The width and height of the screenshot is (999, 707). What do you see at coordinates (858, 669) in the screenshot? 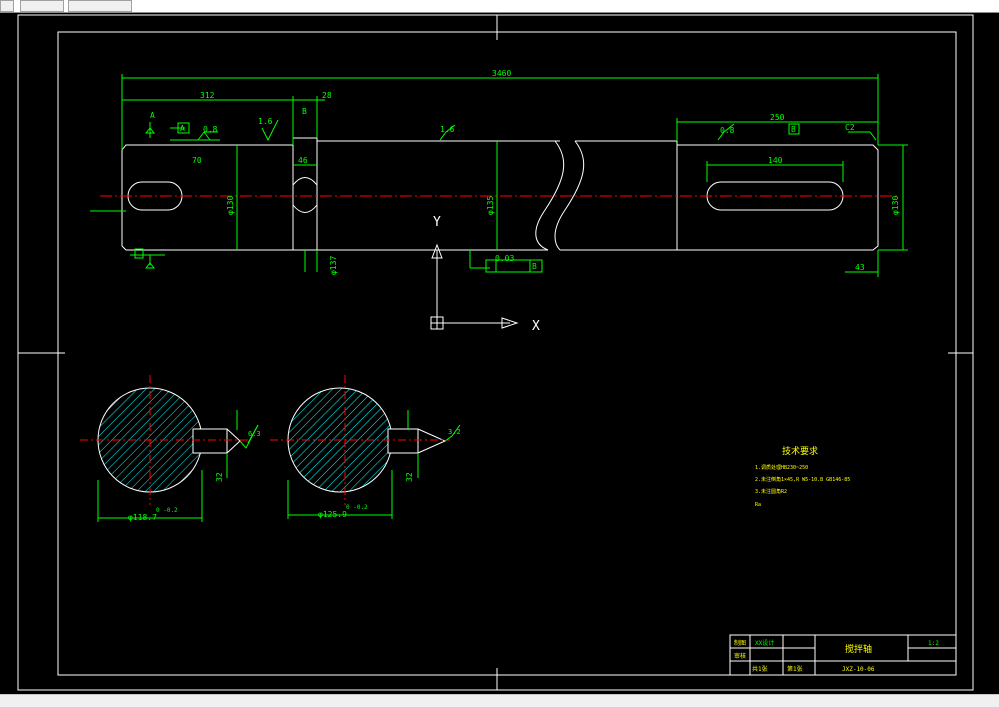
I see `tb-drawing-no: JXZ-10-06` at bounding box center [858, 669].